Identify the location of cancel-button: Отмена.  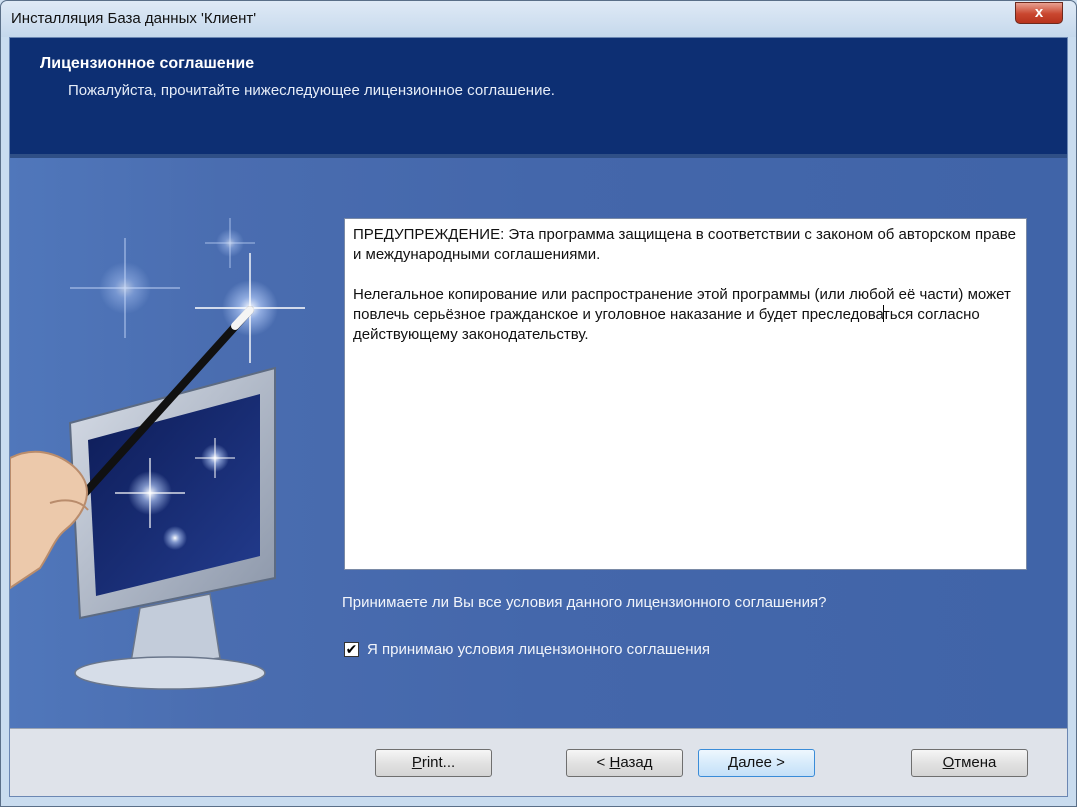
(969, 763).